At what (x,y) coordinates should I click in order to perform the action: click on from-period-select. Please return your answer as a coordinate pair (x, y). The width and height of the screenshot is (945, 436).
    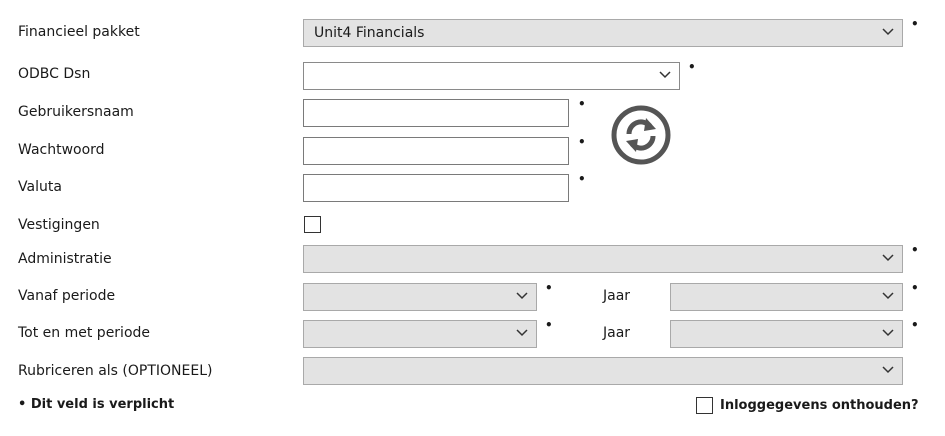
    Looking at the image, I should click on (420, 297).